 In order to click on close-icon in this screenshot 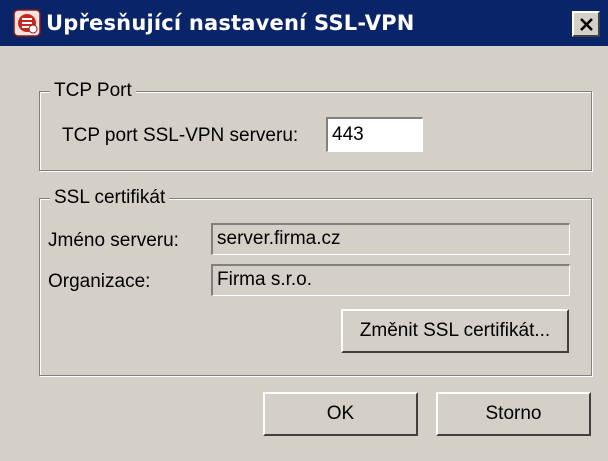, I will do `click(586, 24)`.